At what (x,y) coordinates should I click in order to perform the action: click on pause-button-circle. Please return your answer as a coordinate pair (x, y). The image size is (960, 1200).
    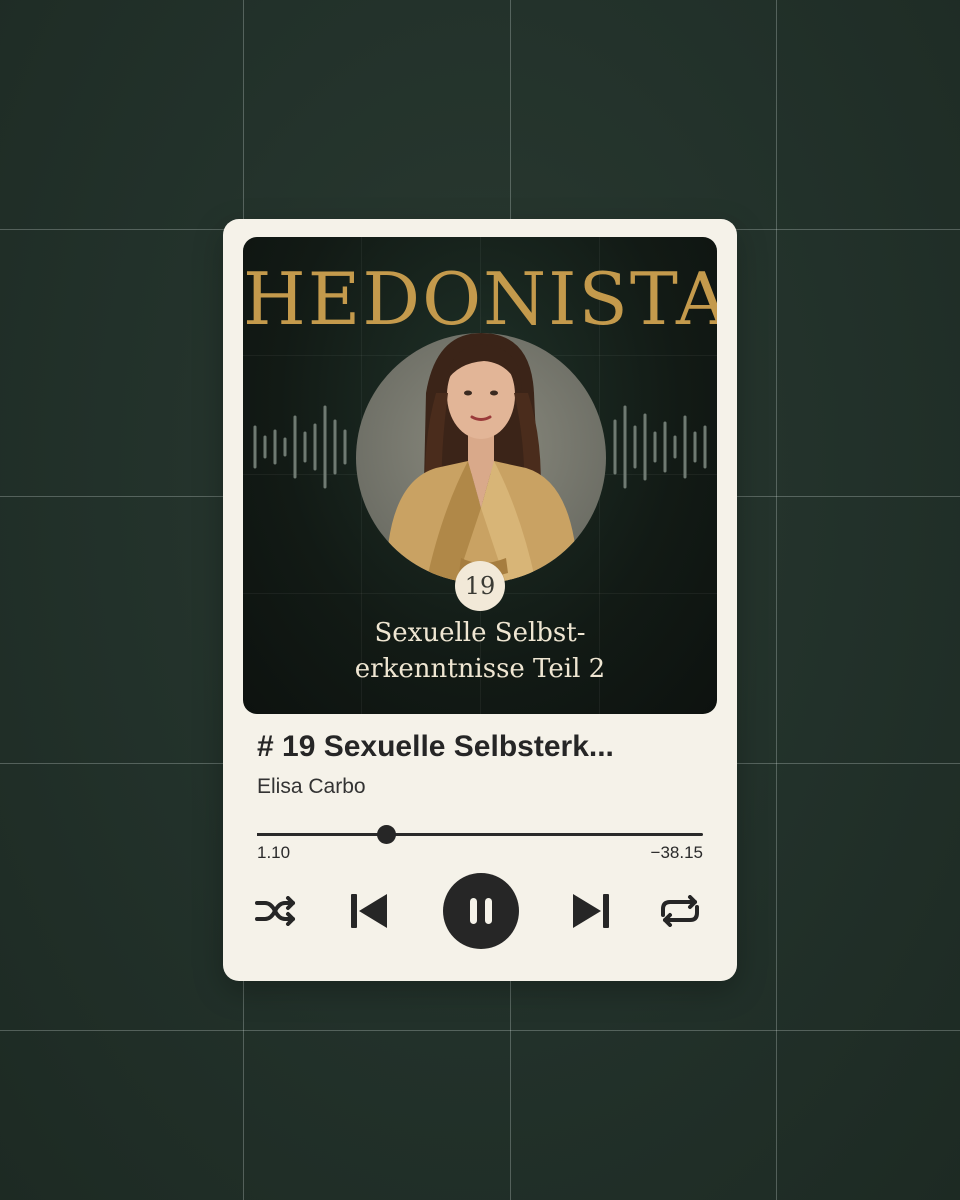
    Looking at the image, I should click on (481, 911).